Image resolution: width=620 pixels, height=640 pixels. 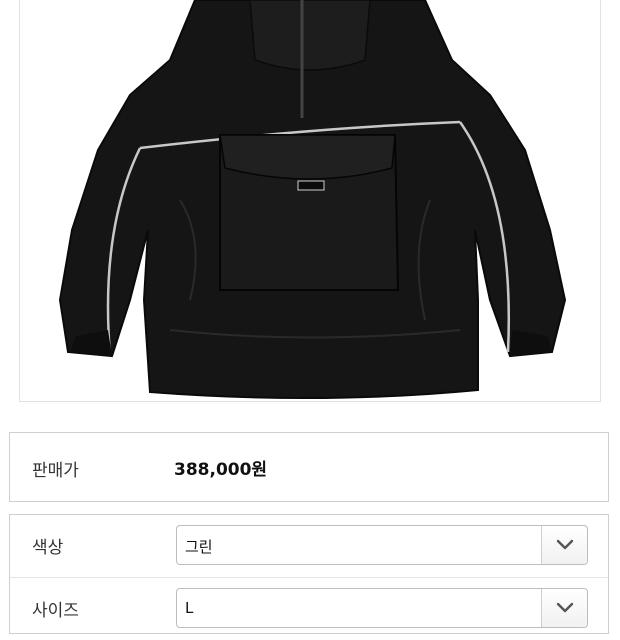 I want to click on price-label: 판매가, so click(x=55, y=471).